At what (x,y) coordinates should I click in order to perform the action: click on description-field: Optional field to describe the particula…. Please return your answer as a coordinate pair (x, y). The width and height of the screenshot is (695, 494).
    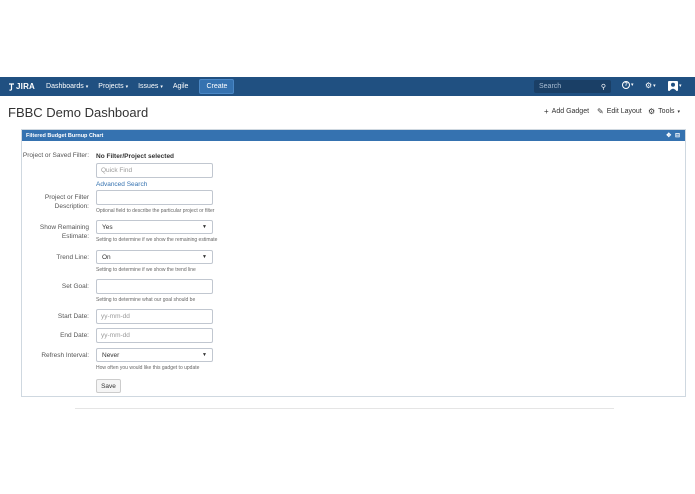
    Looking at the image, I should click on (155, 202).